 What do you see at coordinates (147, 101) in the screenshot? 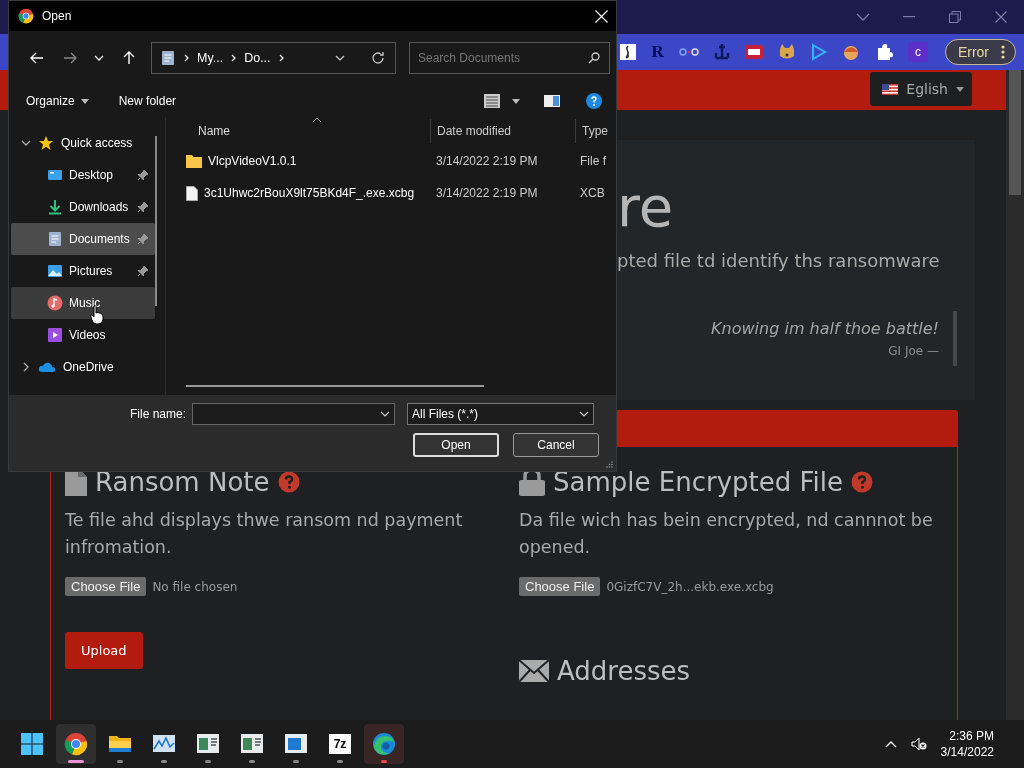
I see `new-folder-button: New folder` at bounding box center [147, 101].